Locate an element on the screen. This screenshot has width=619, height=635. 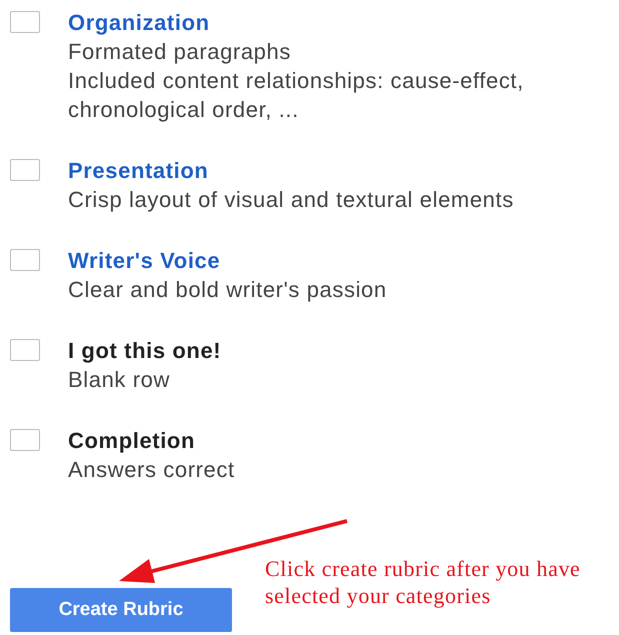
create-rubric-button: Create Rubric is located at coordinates (121, 610).